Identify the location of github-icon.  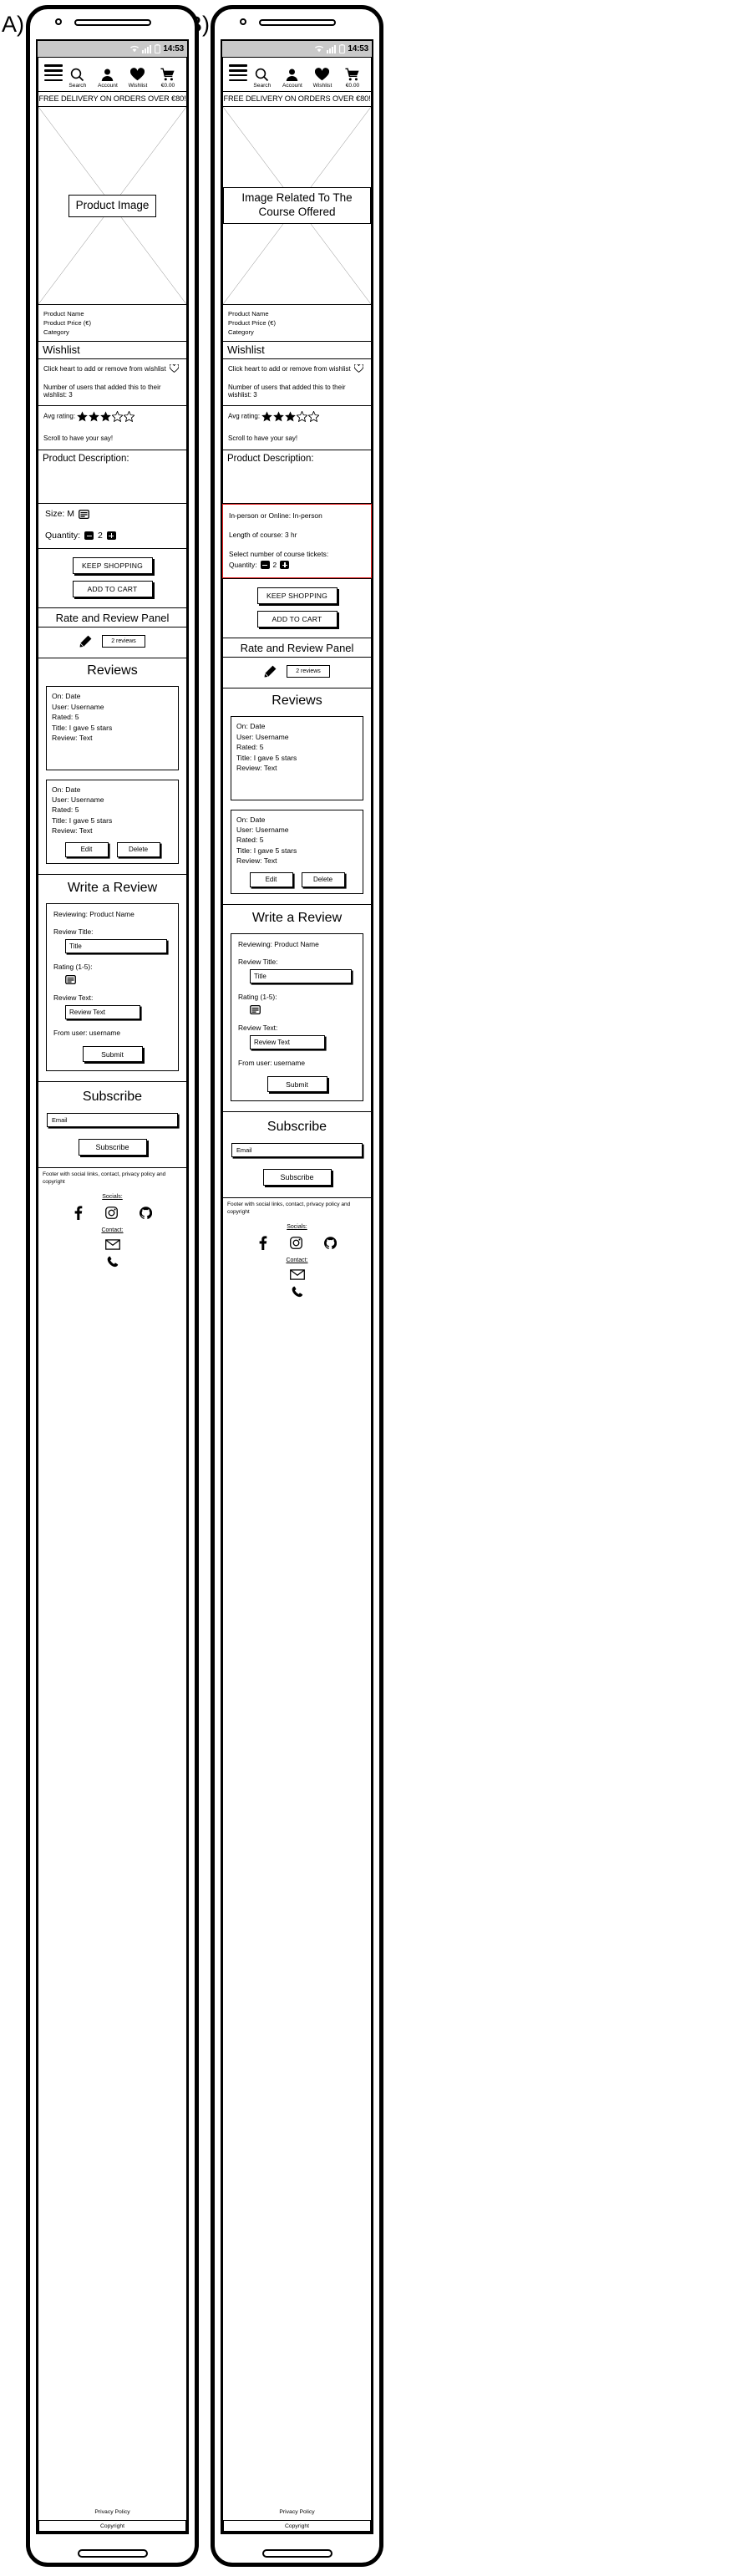
(330, 1242).